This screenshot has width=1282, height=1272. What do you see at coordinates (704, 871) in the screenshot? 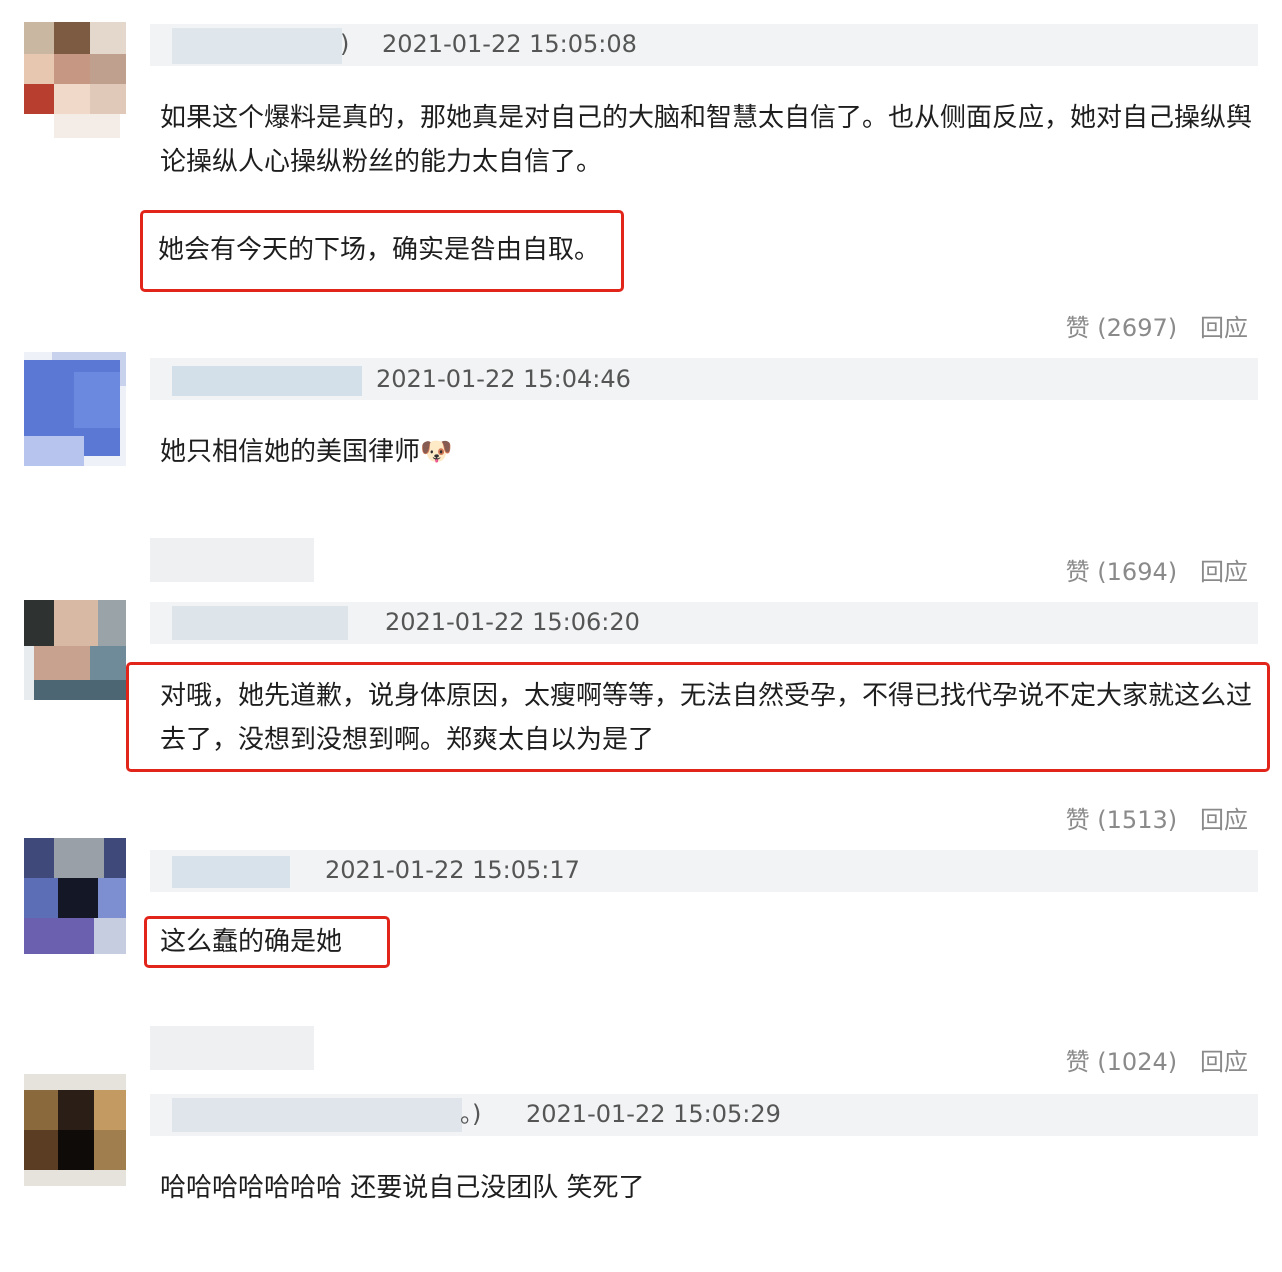
I see `comment-meta-bar` at bounding box center [704, 871].